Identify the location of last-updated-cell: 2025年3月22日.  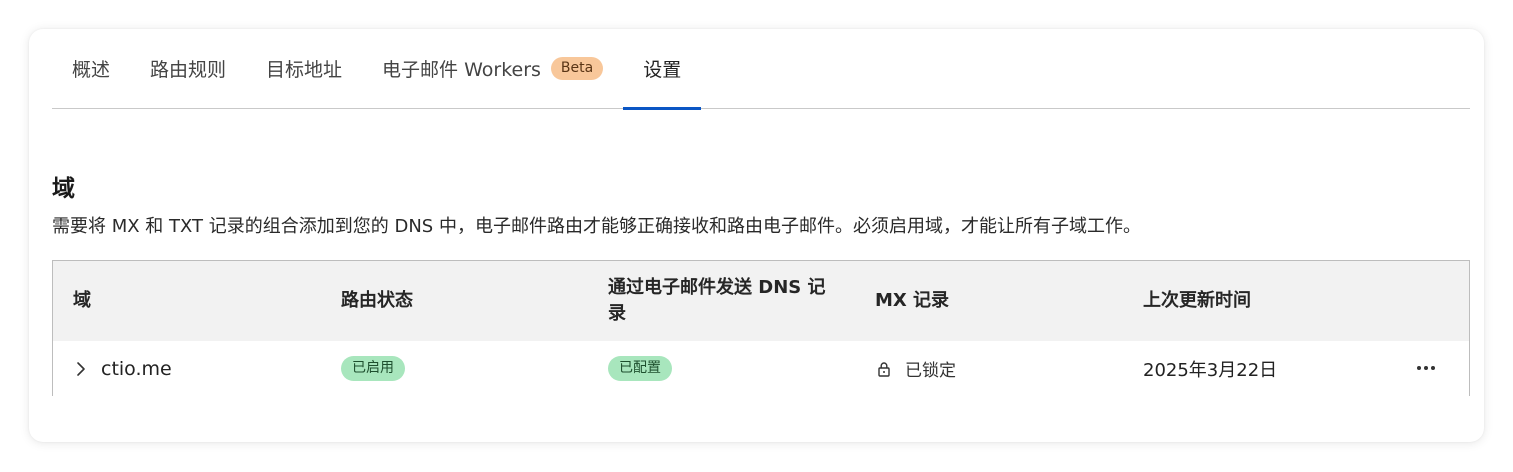
(1210, 368).